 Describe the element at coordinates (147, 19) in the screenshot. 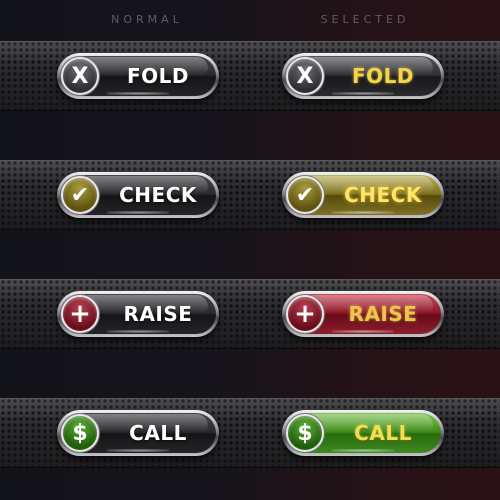

I see `normal-column-header: NORMAL` at that location.